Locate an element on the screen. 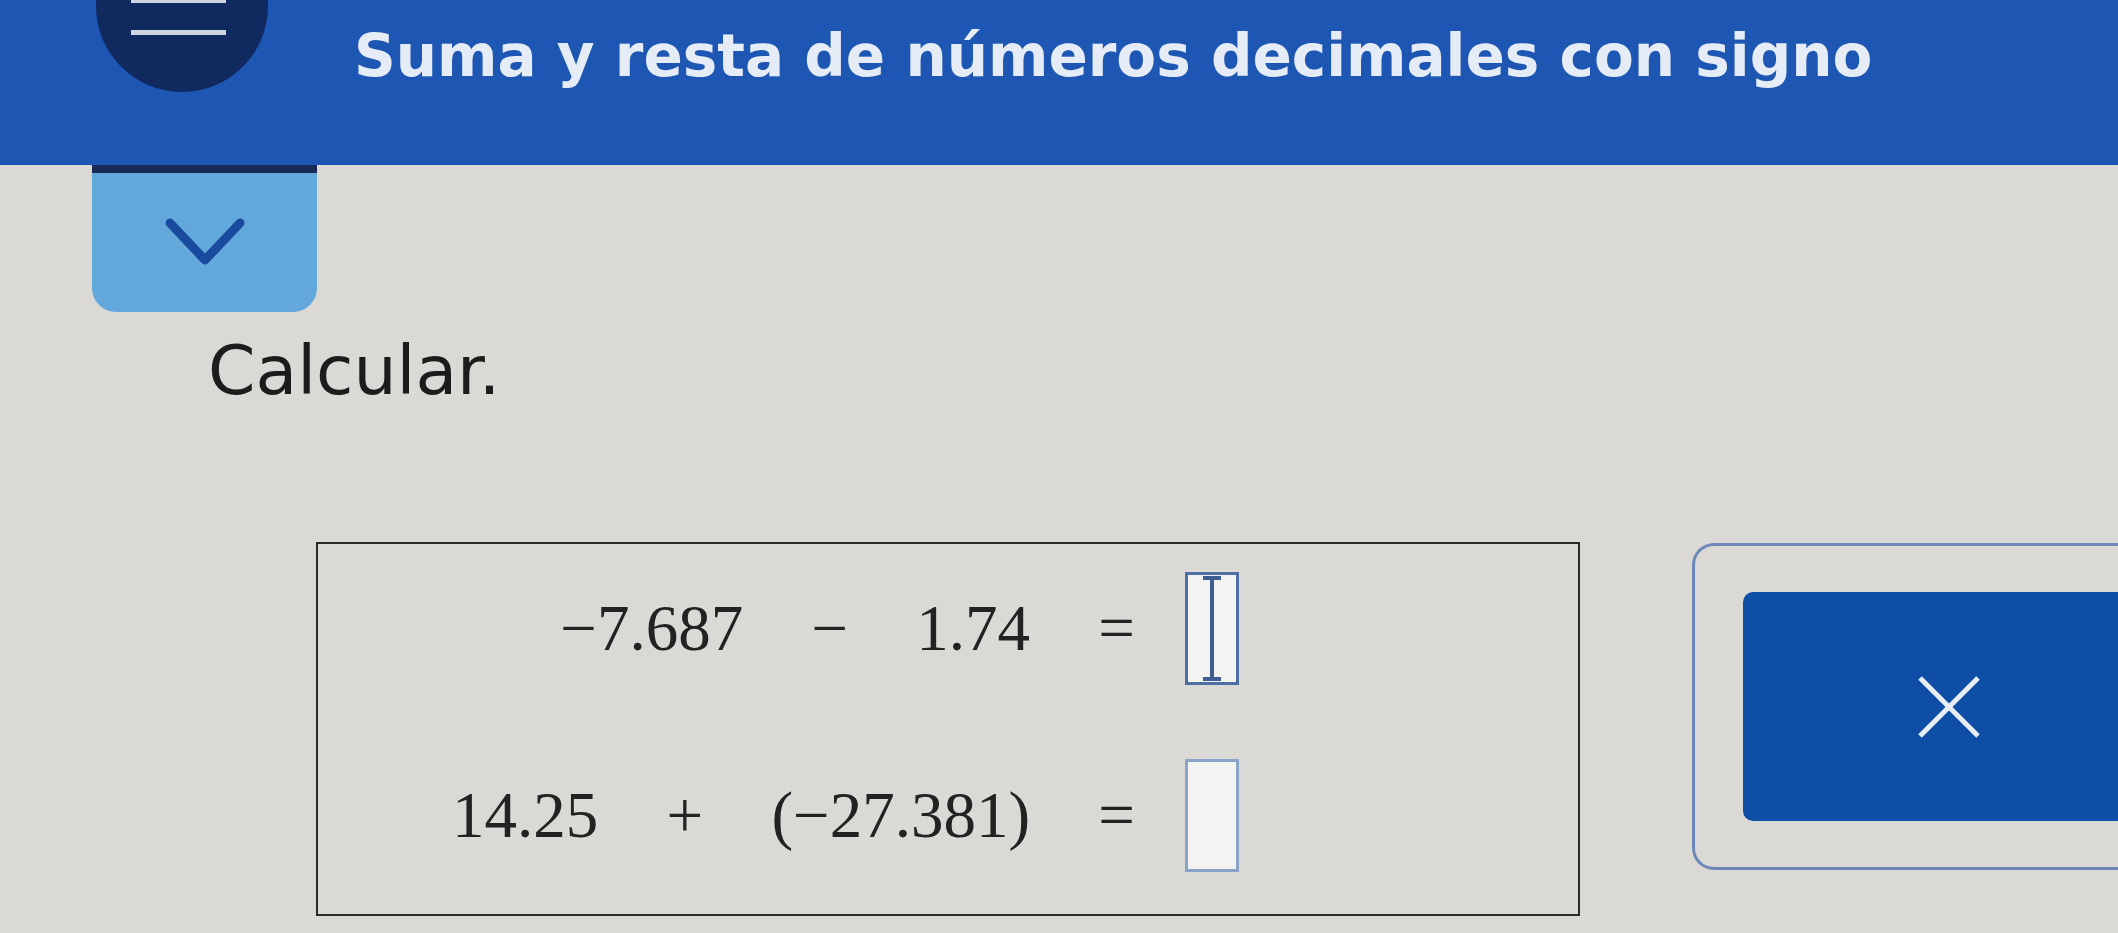 The height and width of the screenshot is (933, 2118). text-cursor-icon is located at coordinates (1212, 628).